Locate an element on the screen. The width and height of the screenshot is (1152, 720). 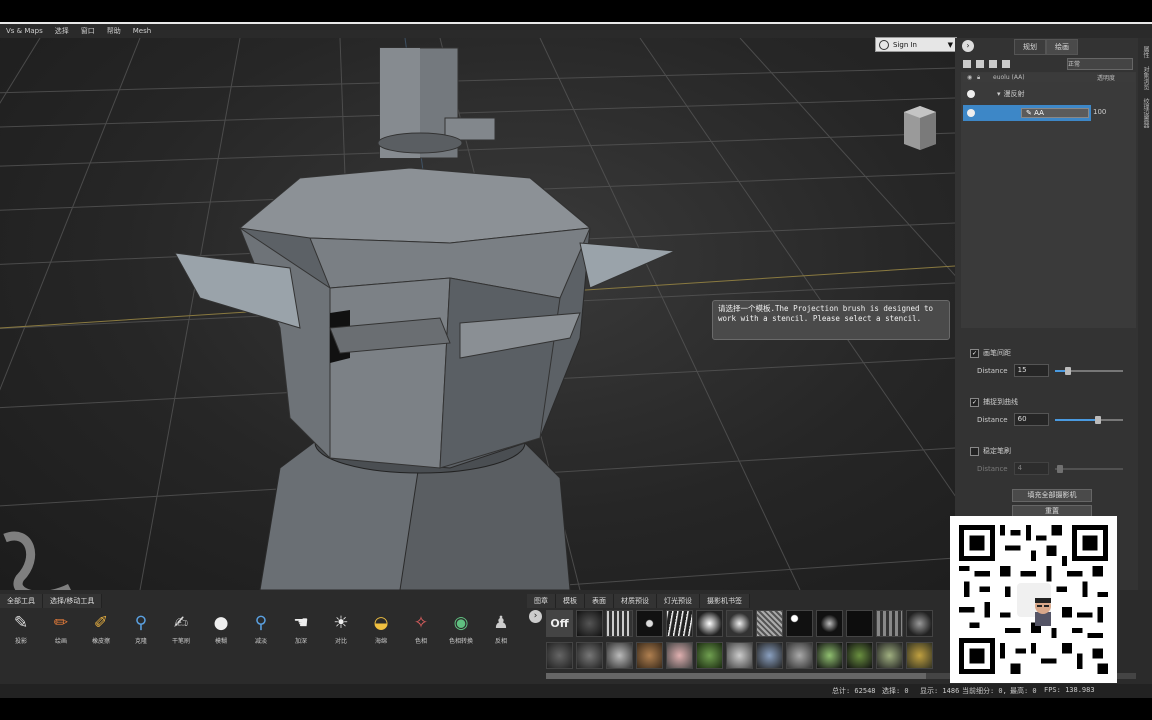
menu-window: 窗口 is located at coordinates (88, 31).